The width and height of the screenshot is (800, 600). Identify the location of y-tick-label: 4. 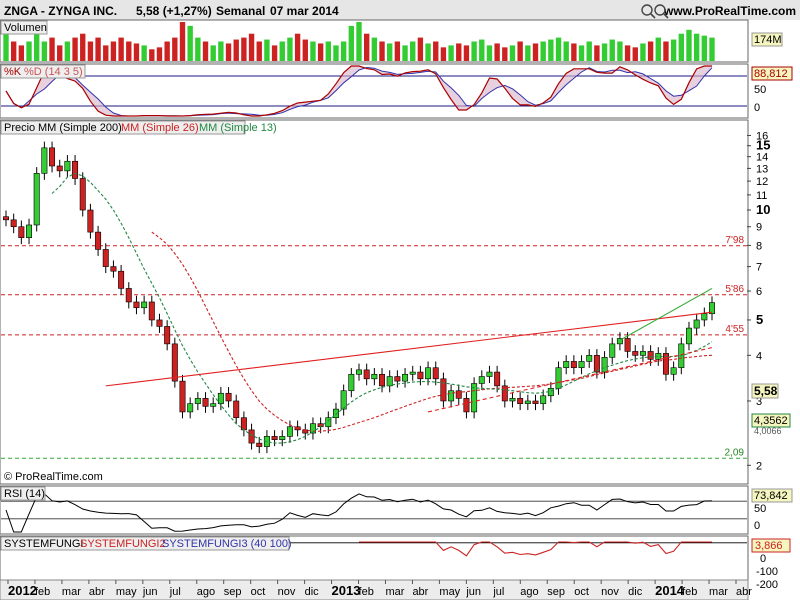
(759, 356).